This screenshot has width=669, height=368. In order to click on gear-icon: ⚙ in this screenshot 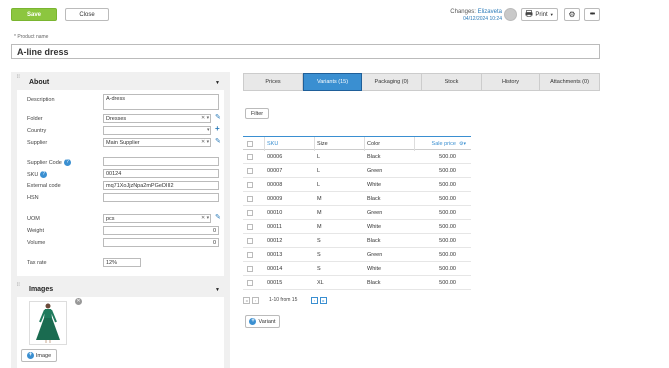, I will do `click(572, 14)`.